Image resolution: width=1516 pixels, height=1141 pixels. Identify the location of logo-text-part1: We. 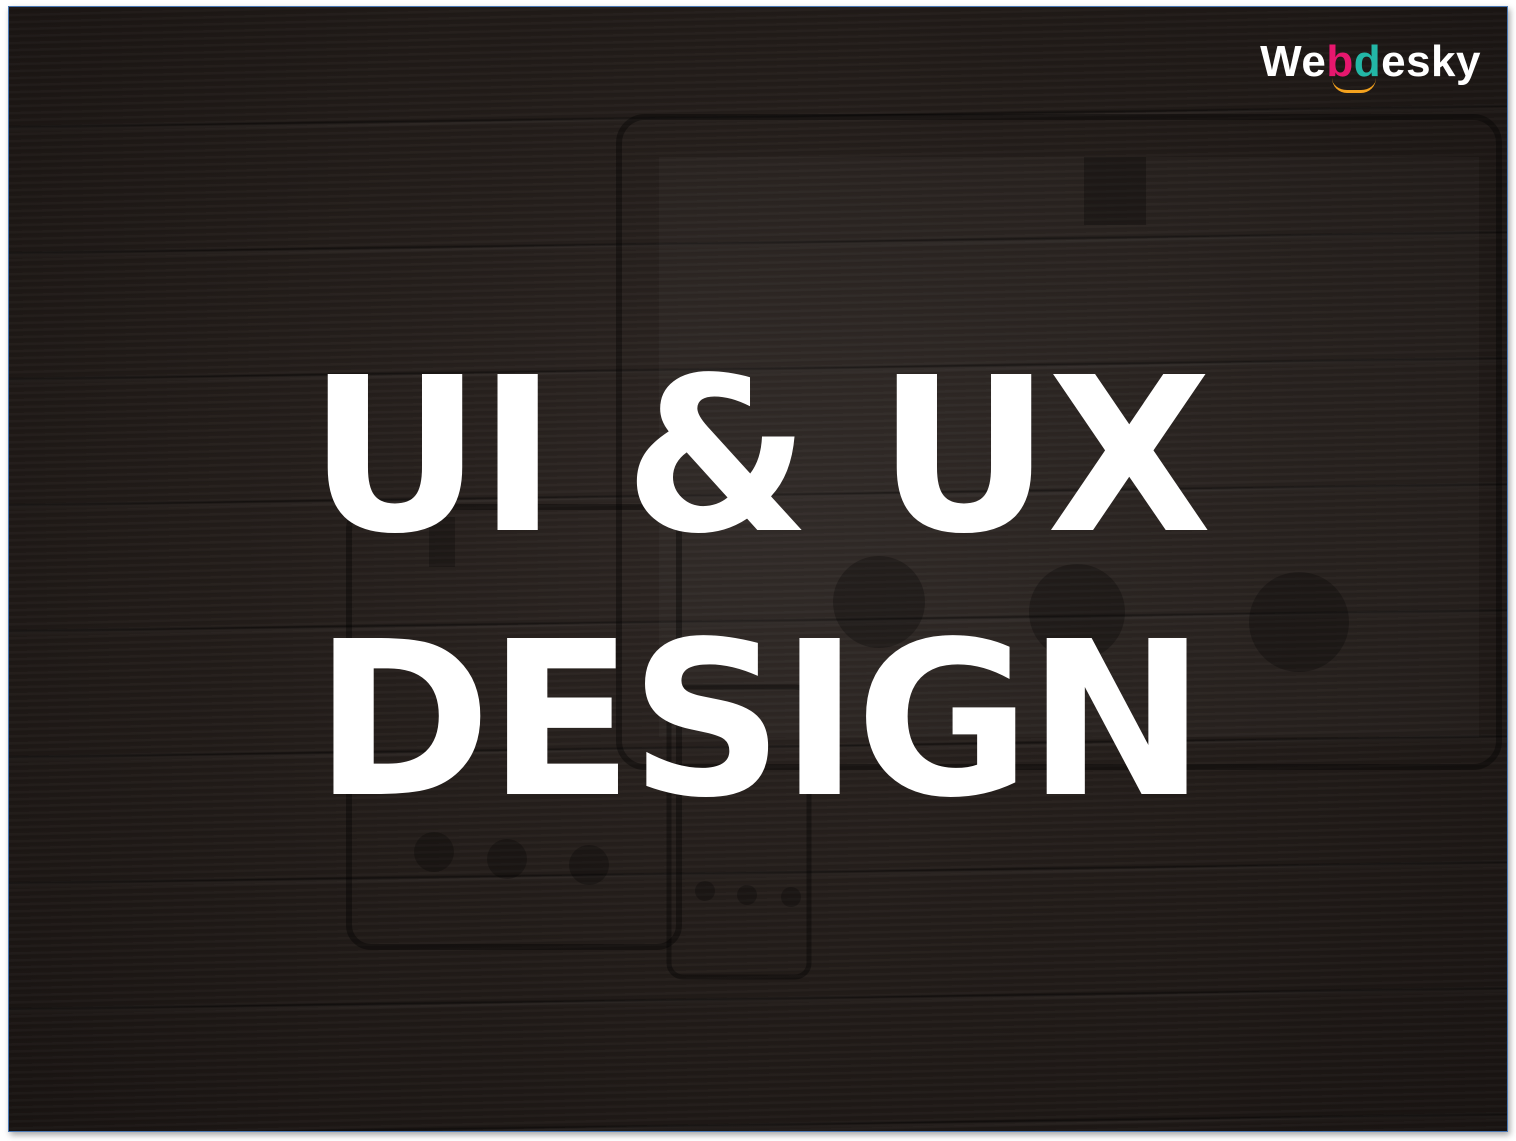
(1293, 61).